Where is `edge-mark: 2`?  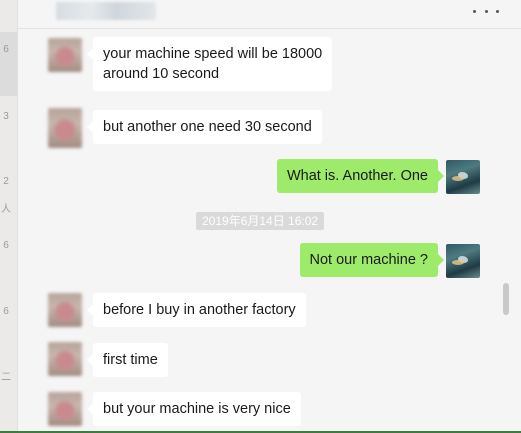 edge-mark: 2 is located at coordinates (6, 181).